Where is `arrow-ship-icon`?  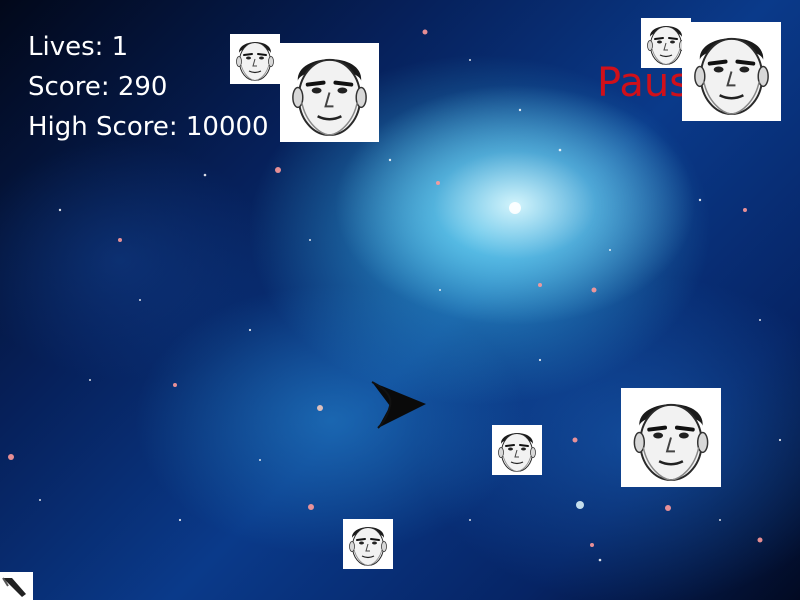 arrow-ship-icon is located at coordinates (398, 405).